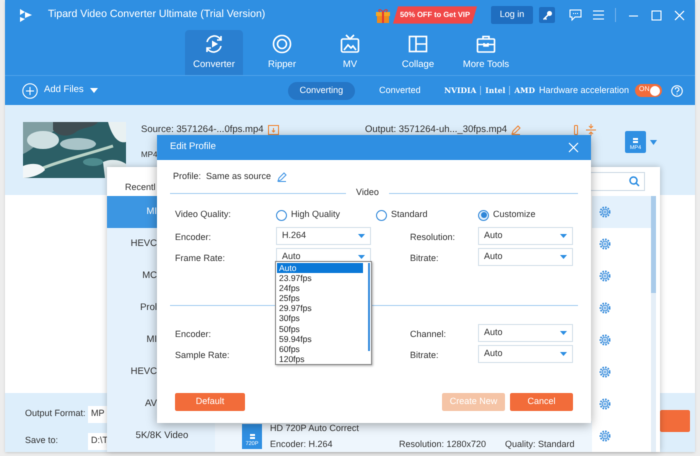  What do you see at coordinates (428, 334) in the screenshot?
I see `field-label: Channel:` at bounding box center [428, 334].